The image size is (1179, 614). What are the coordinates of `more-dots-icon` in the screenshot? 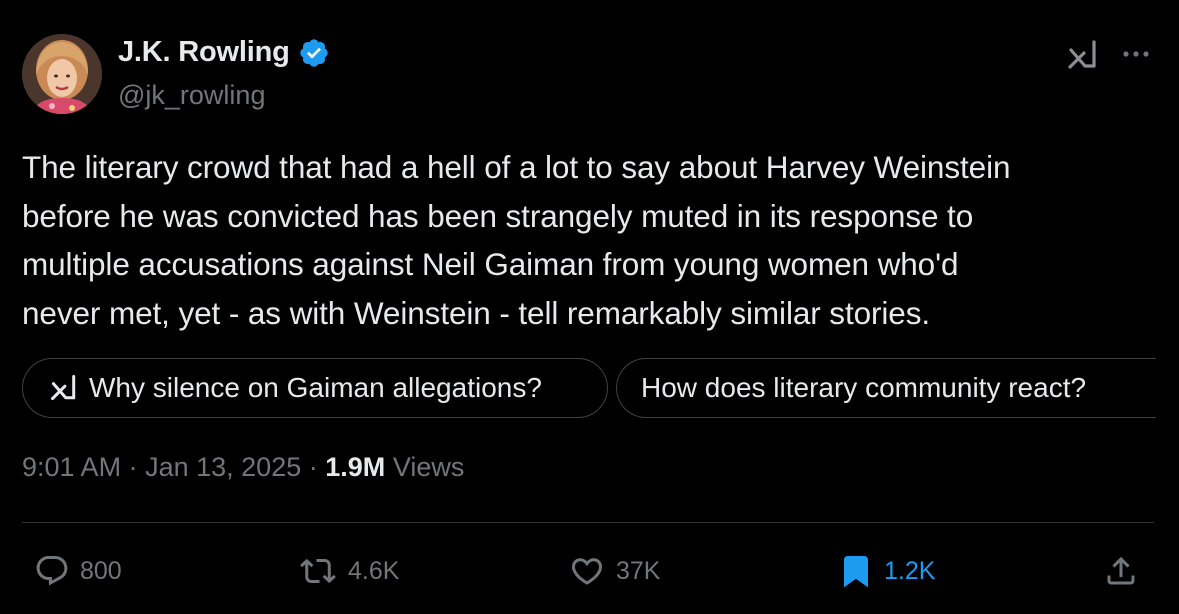 It's located at (1136, 54).